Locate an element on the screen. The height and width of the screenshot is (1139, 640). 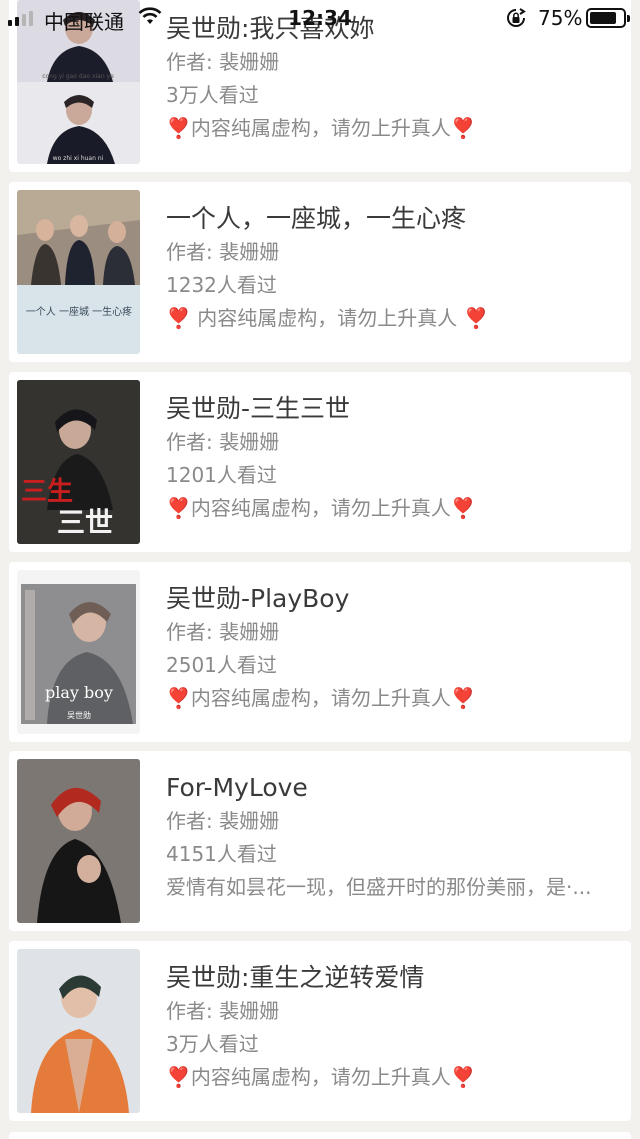
story-title: 吴世勋-PlayBoy is located at coordinates (258, 598).